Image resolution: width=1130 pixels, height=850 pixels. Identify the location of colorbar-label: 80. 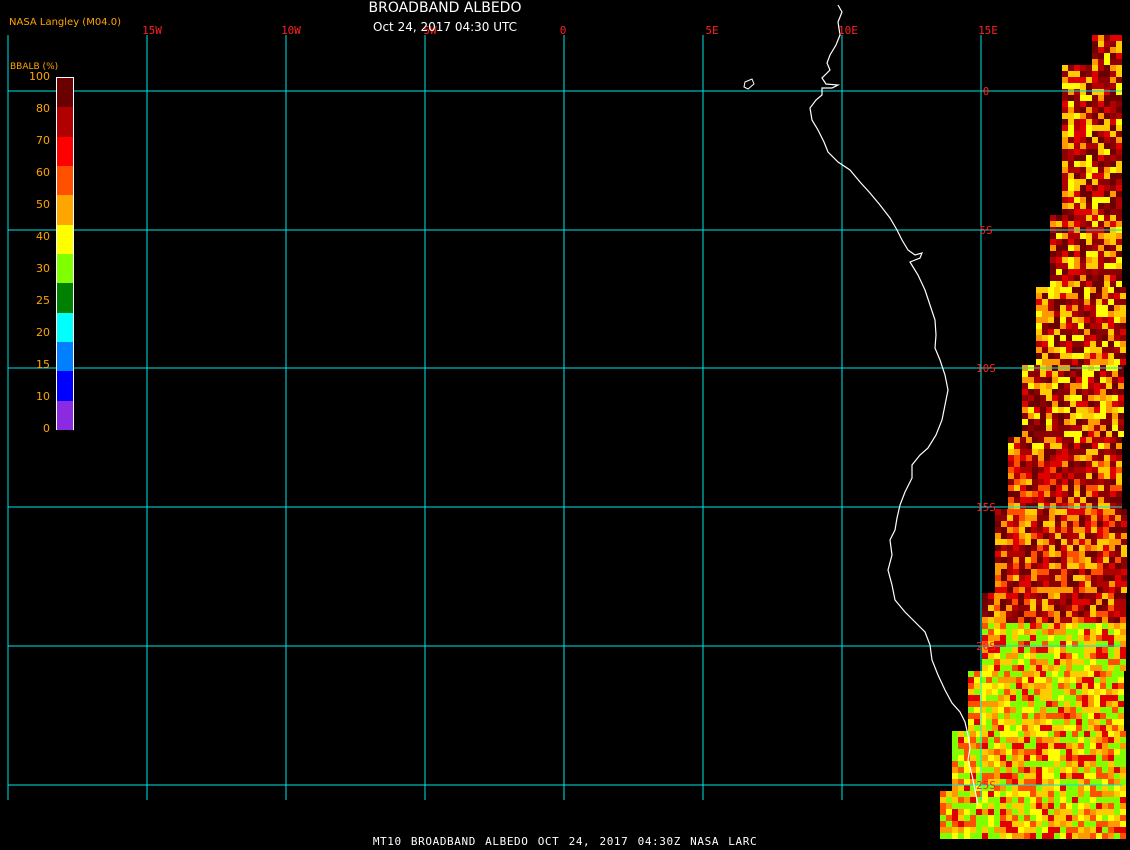
(43, 108).